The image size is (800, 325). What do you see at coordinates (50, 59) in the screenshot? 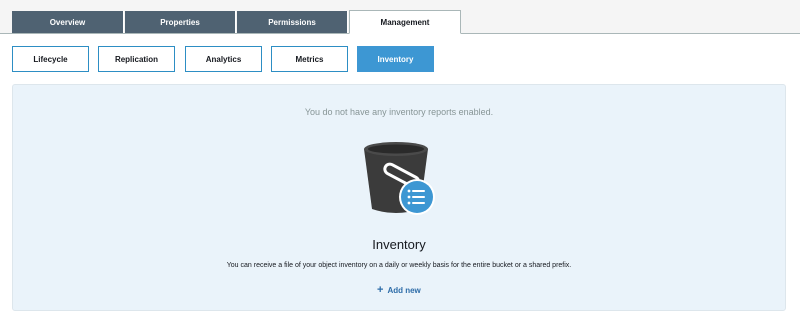
I see `subtab-lifecycle: Lifecycle` at bounding box center [50, 59].